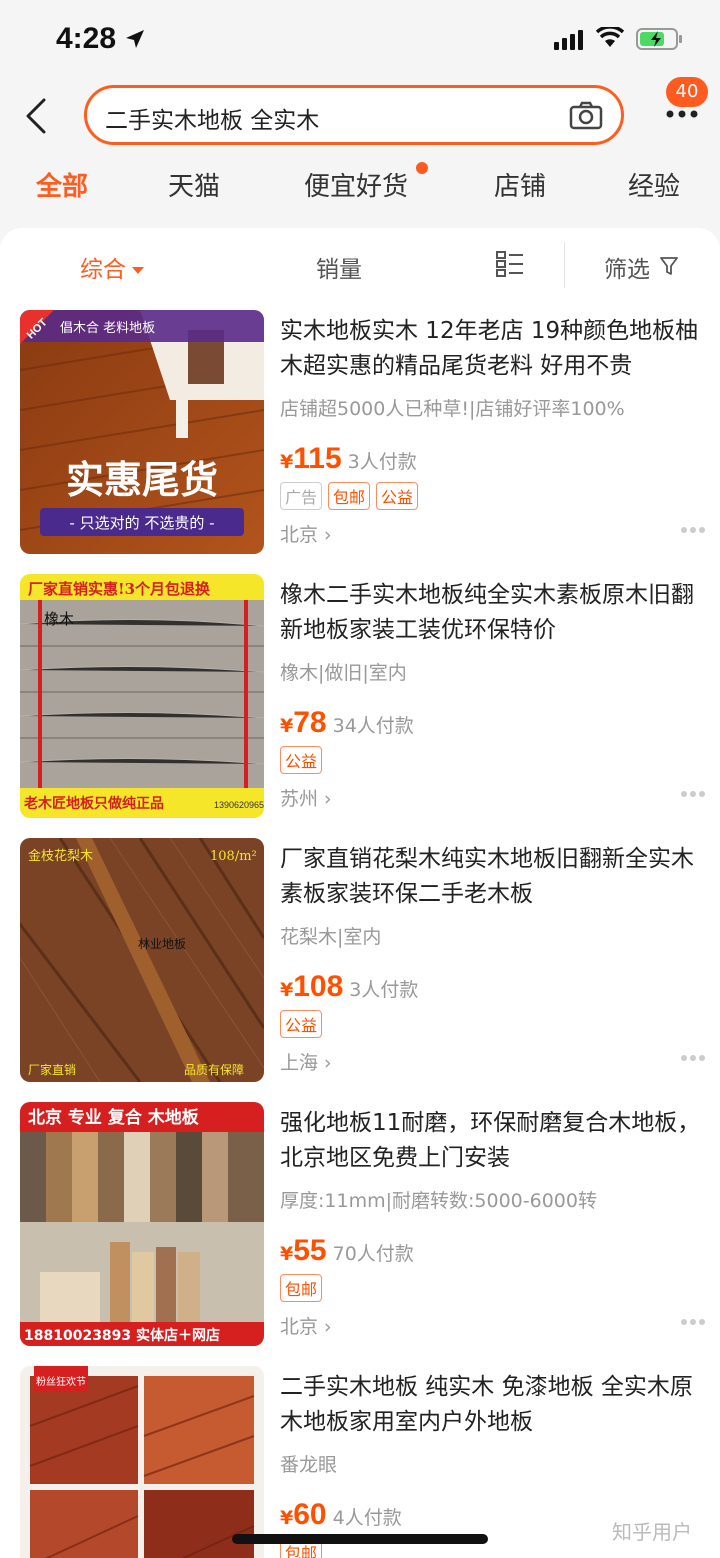 This screenshot has width=720, height=1558. Describe the element at coordinates (687, 92) in the screenshot. I see `message-count-badge: 40` at that location.